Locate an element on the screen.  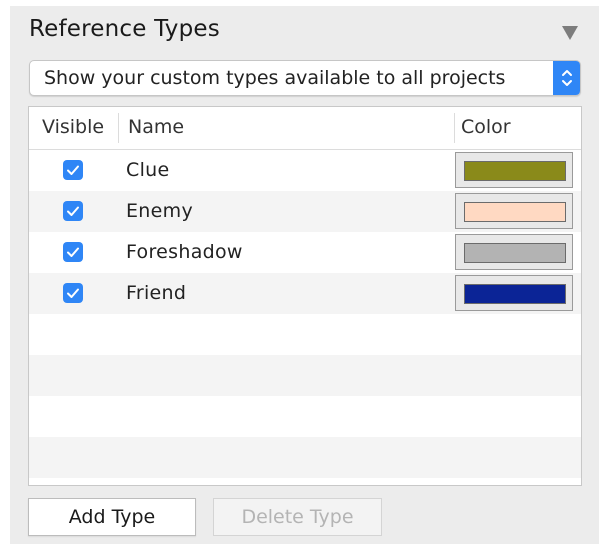
table-row: Enemy is located at coordinates (305, 211).